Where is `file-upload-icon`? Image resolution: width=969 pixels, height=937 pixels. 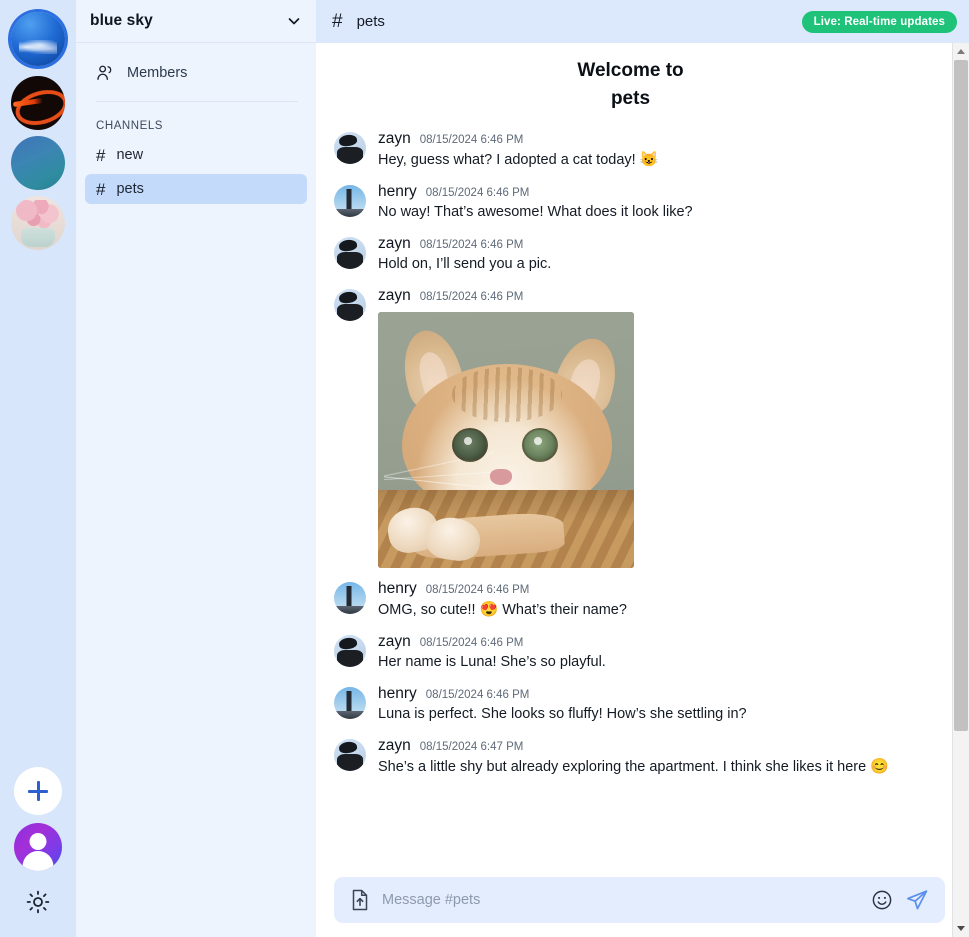
file-upload-icon is located at coordinates (360, 900).